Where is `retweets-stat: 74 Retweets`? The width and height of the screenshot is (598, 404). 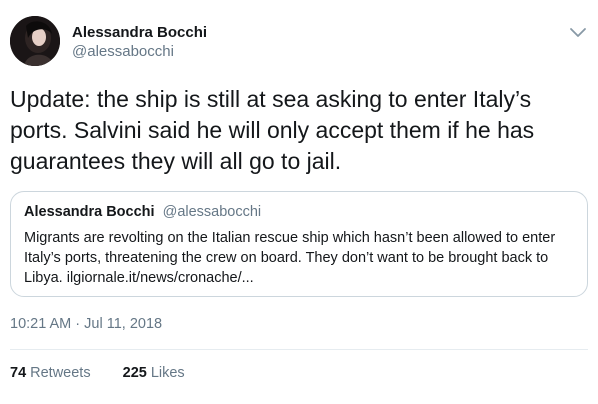
retweets-stat: 74 Retweets is located at coordinates (50, 373).